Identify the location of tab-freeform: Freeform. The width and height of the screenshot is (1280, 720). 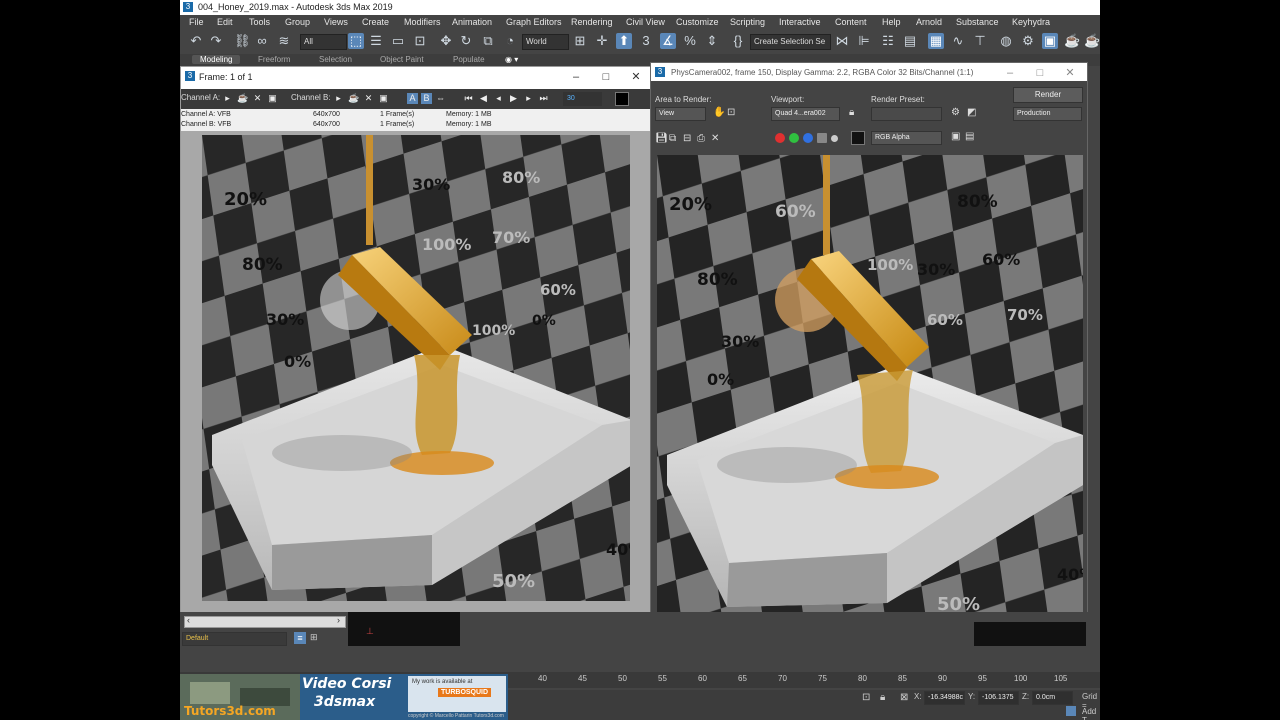
(274, 59).